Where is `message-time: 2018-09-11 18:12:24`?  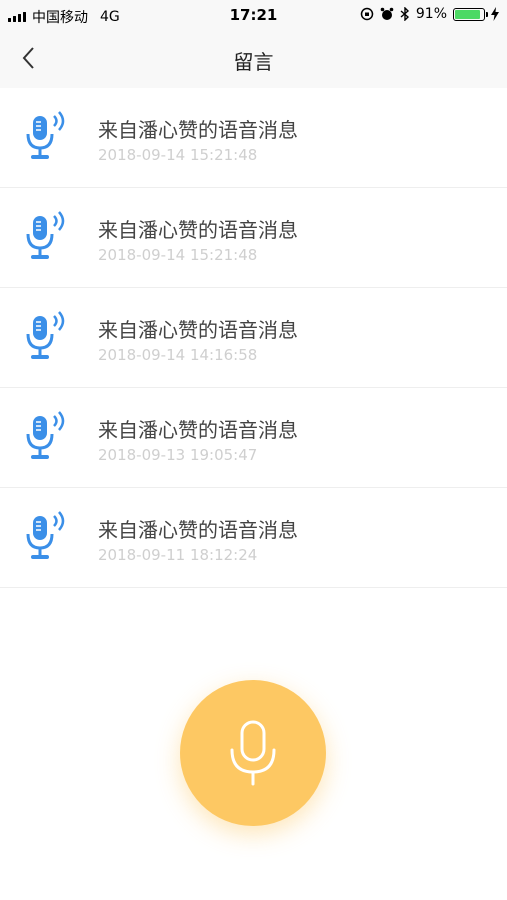
message-time: 2018-09-11 18:12:24 is located at coordinates (178, 555).